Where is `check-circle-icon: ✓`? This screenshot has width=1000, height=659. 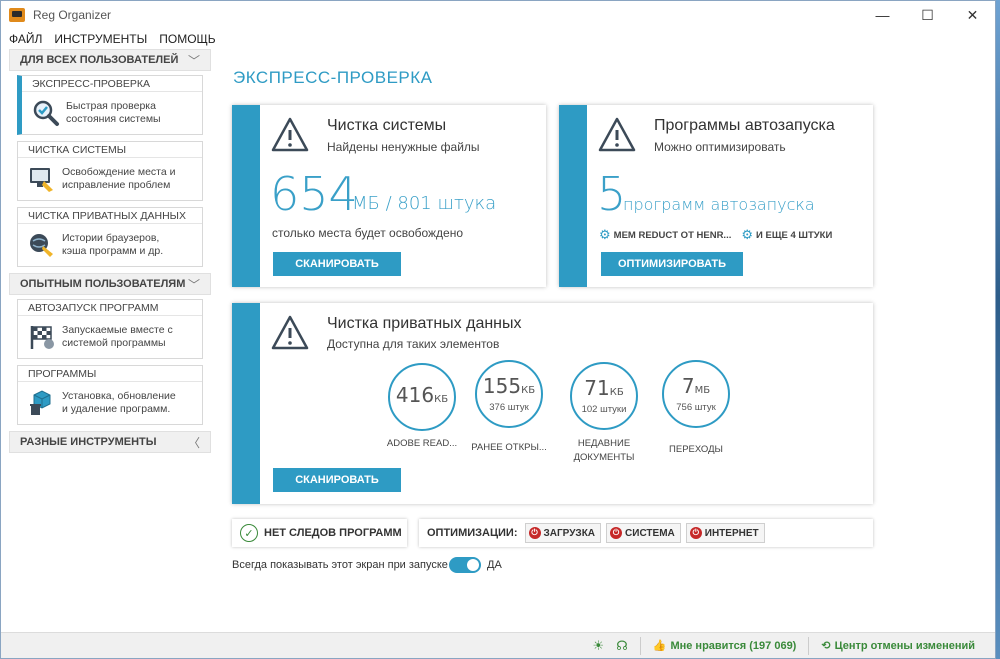
check-circle-icon: ✓ is located at coordinates (249, 533).